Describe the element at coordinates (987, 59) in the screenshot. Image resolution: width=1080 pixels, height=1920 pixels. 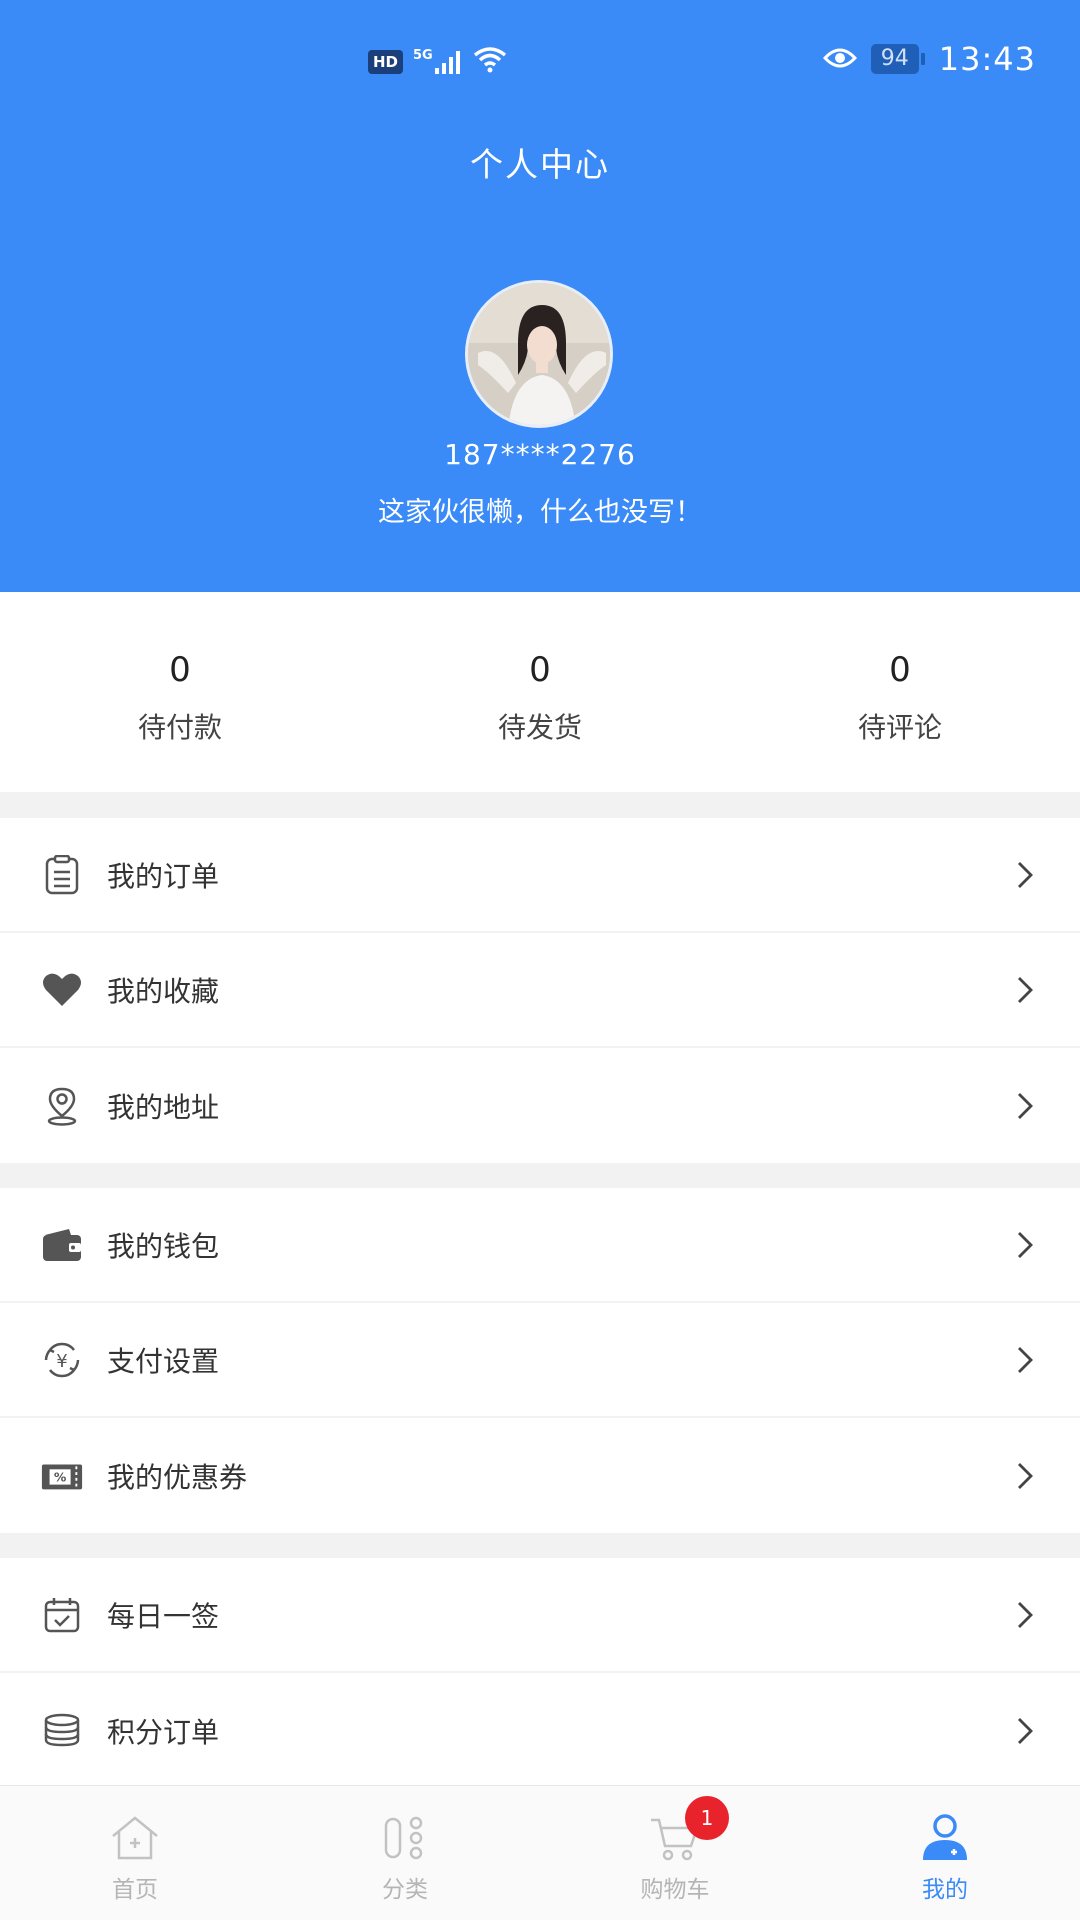
I see `clock: 13:43` at that location.